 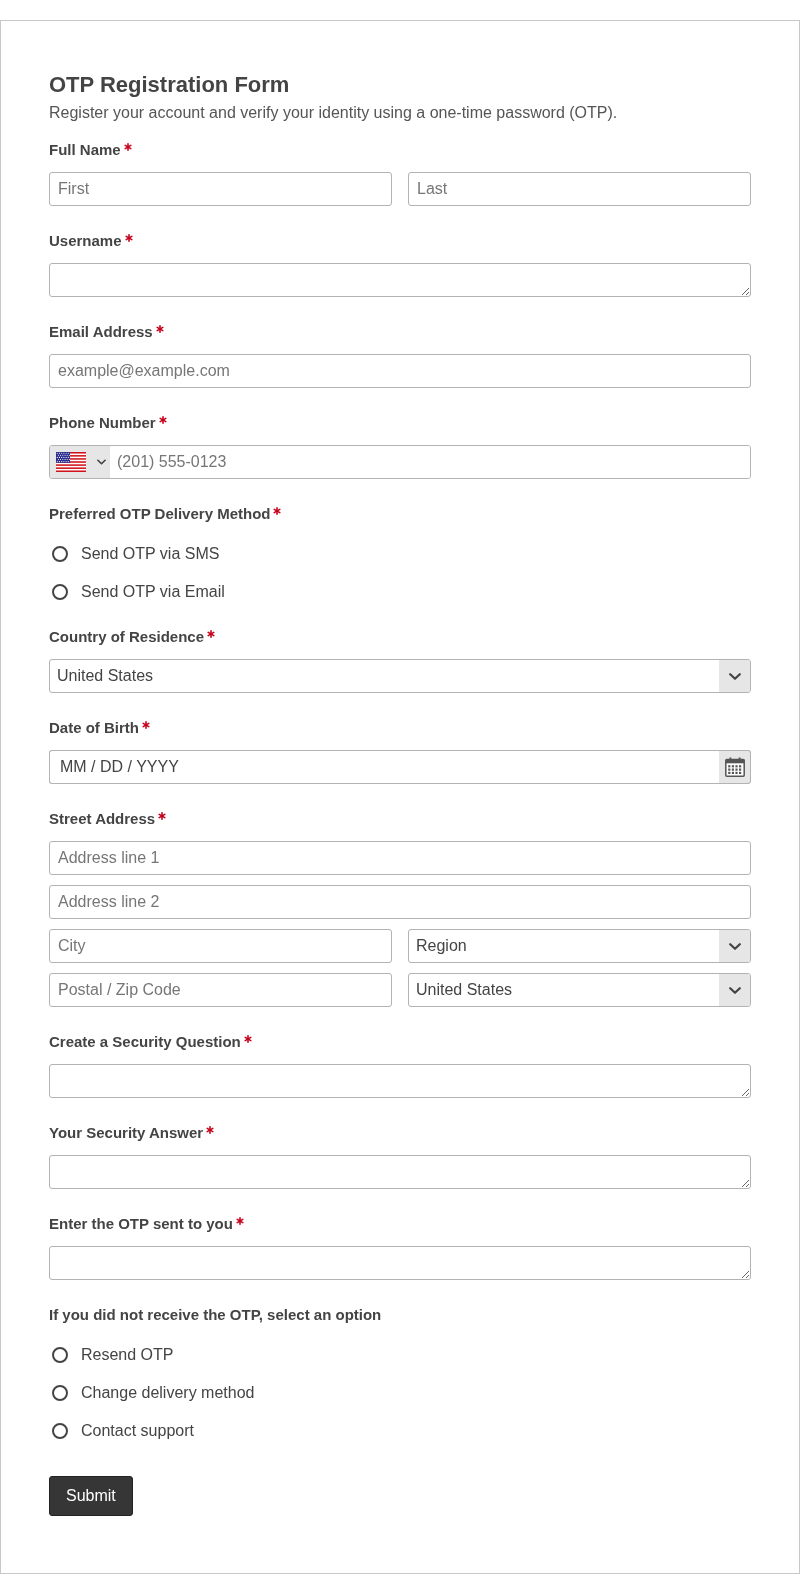 What do you see at coordinates (400, 858) in the screenshot?
I see `text-input: Address line 1` at bounding box center [400, 858].